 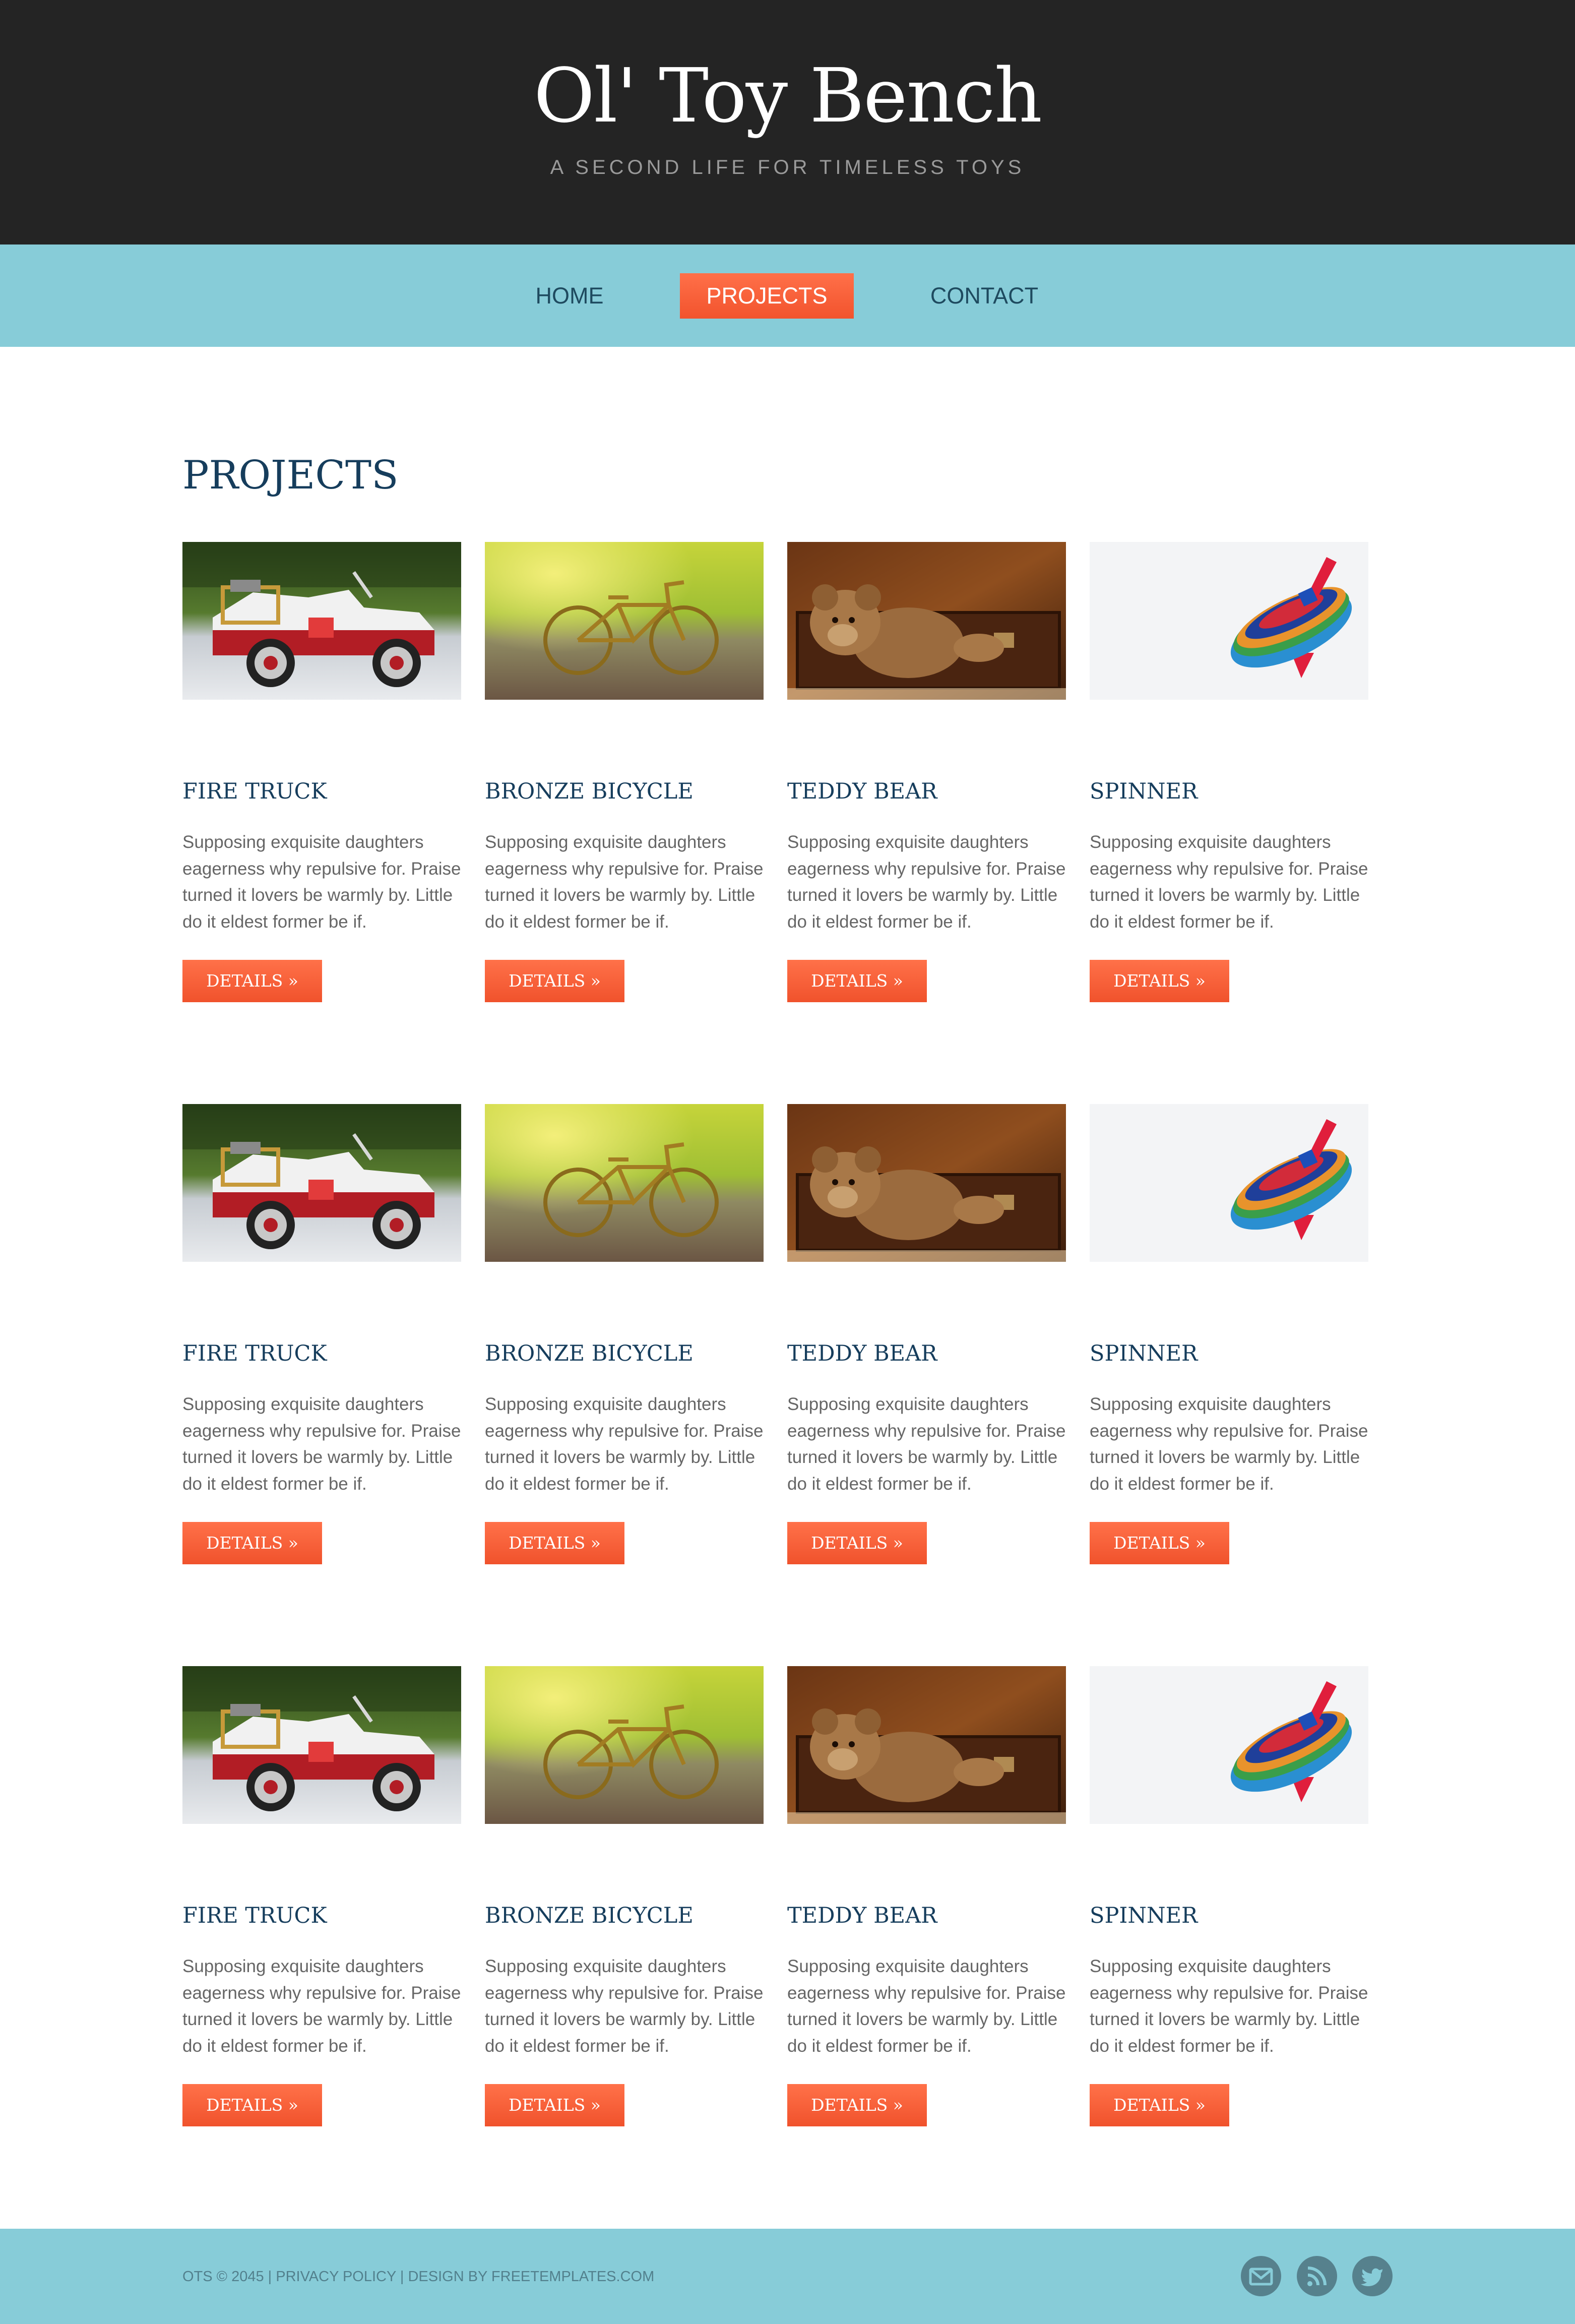 What do you see at coordinates (570, 296) in the screenshot?
I see `nav-item-home: HOME` at bounding box center [570, 296].